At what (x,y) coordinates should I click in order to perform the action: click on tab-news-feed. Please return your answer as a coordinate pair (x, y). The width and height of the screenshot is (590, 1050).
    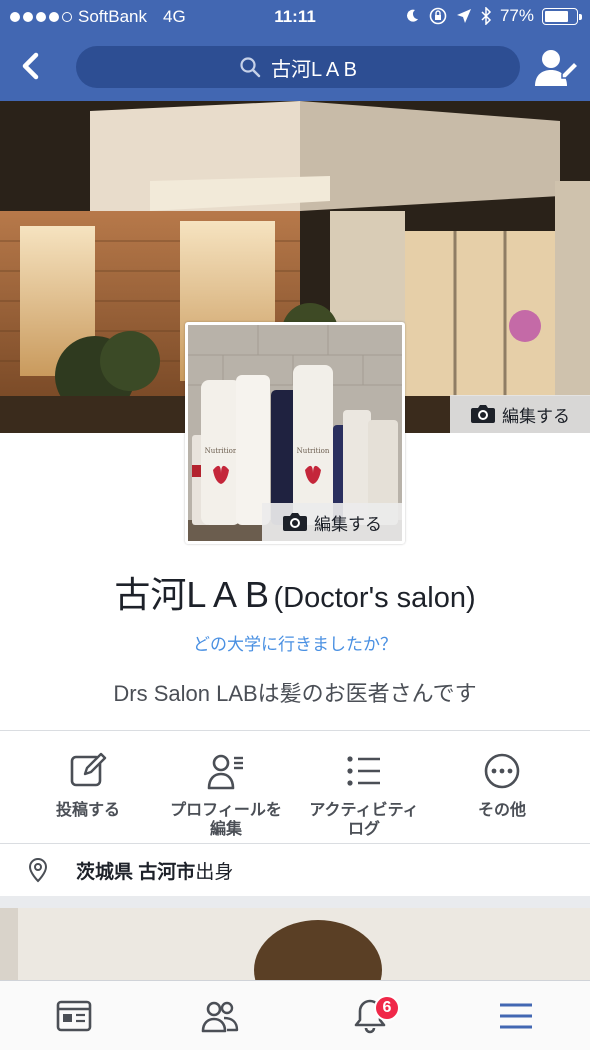
    Looking at the image, I should click on (74, 1016).